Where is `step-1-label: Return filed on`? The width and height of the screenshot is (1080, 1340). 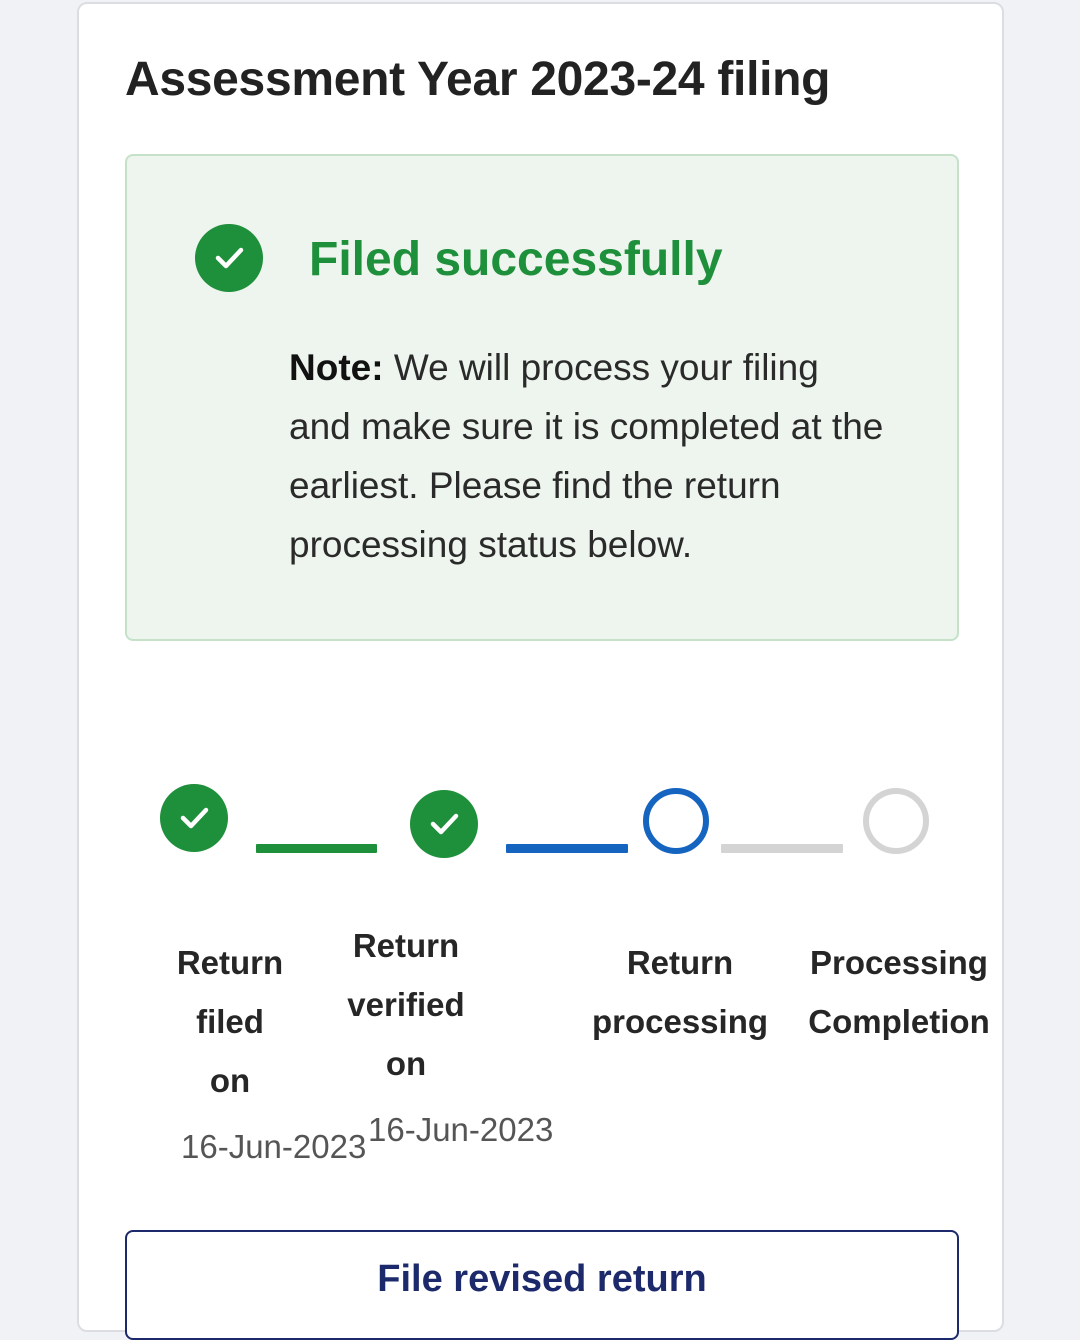 step-1-label: Return filed on is located at coordinates (230, 1021).